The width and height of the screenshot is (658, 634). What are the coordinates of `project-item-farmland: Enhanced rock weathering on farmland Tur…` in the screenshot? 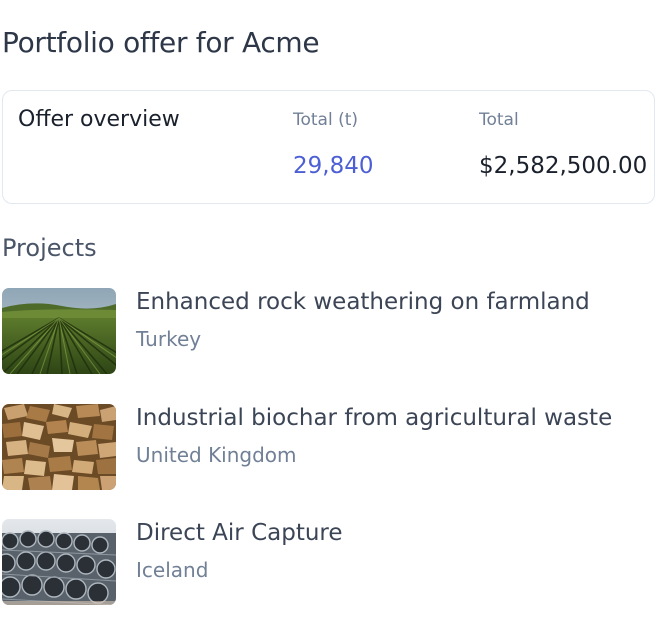 It's located at (322, 332).